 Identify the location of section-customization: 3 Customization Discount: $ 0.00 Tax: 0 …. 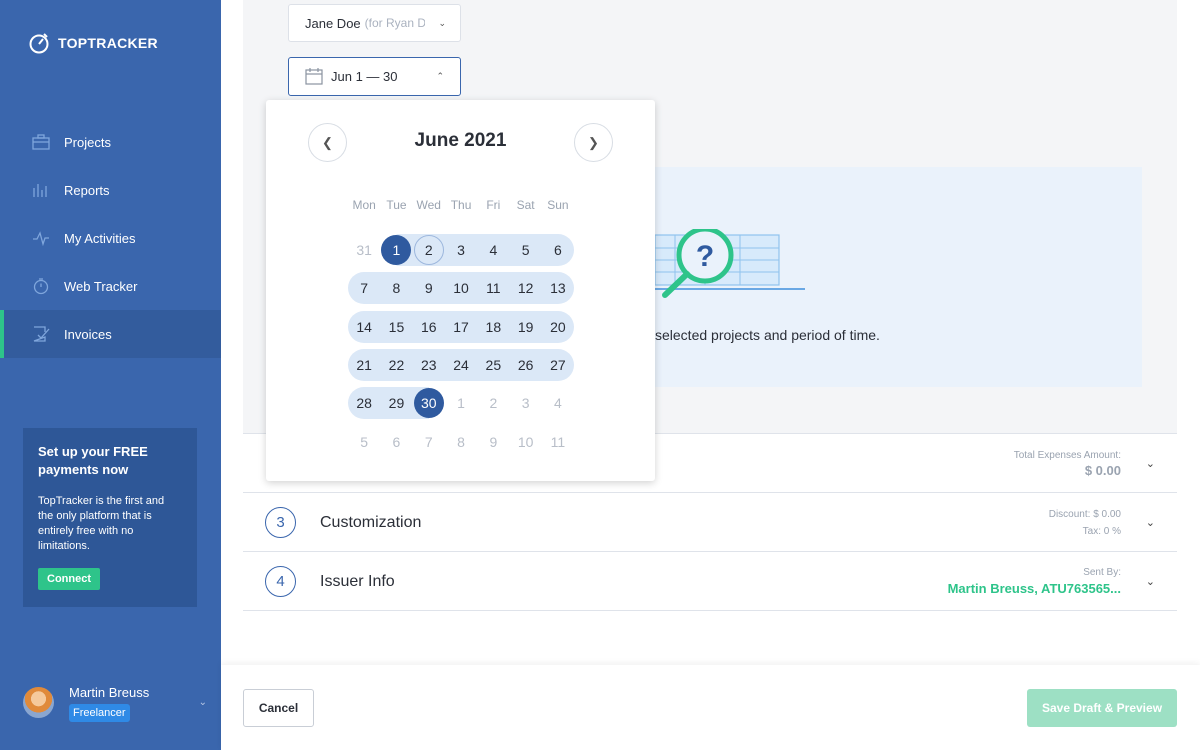
(710, 523).